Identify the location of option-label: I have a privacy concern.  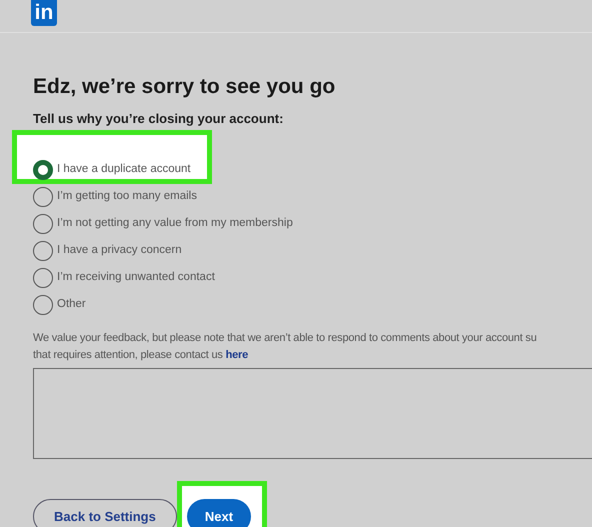
(119, 250).